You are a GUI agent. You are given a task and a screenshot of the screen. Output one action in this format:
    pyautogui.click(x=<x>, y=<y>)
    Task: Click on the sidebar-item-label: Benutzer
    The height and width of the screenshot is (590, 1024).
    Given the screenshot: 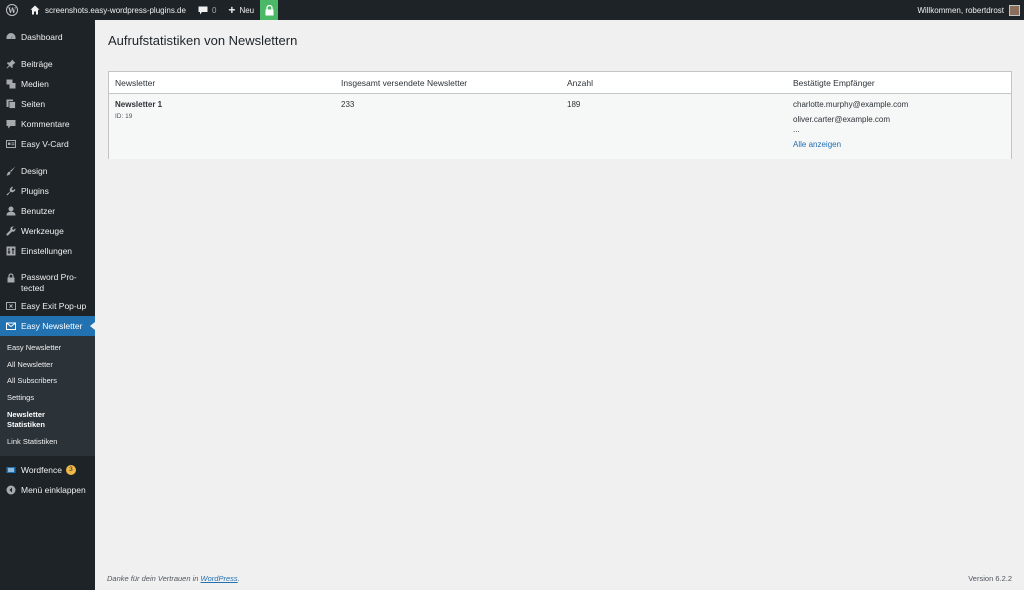 What is the action you would take?
    pyautogui.click(x=38, y=211)
    